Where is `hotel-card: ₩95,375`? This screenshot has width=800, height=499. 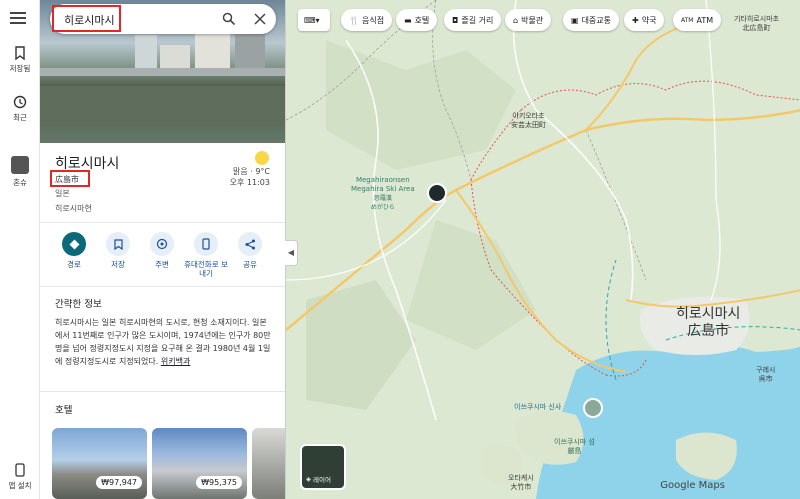 hotel-card: ₩95,375 is located at coordinates (199, 463).